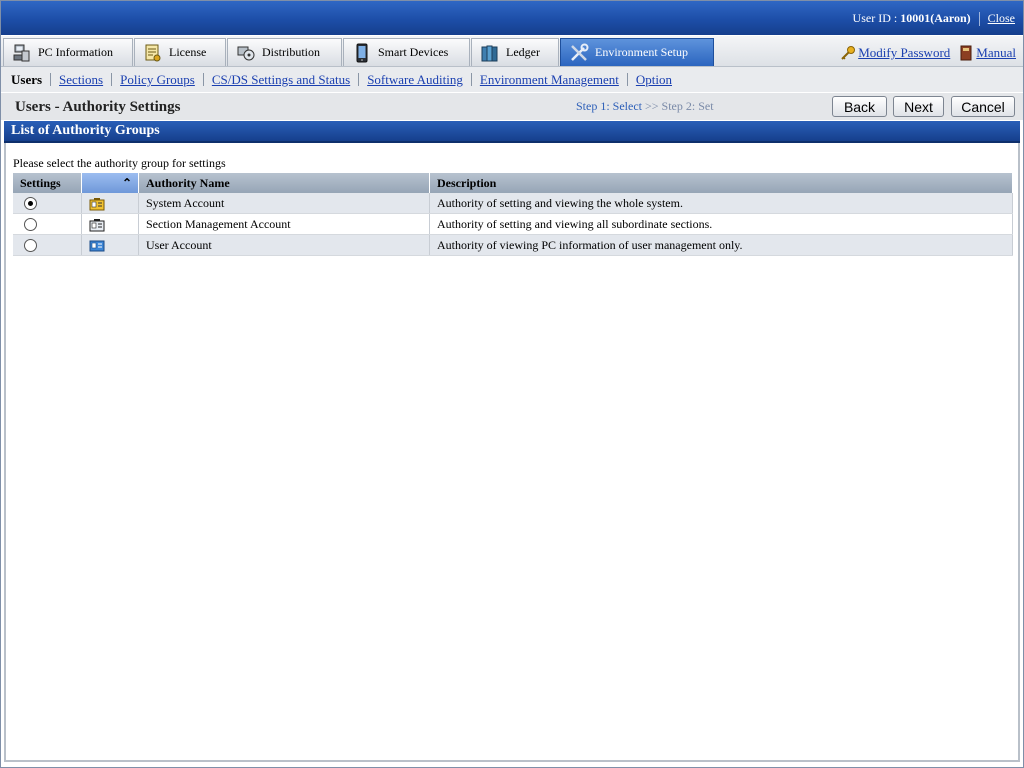 Image resolution: width=1024 pixels, height=768 pixels. I want to click on tab-ledger: Ledger, so click(515, 52).